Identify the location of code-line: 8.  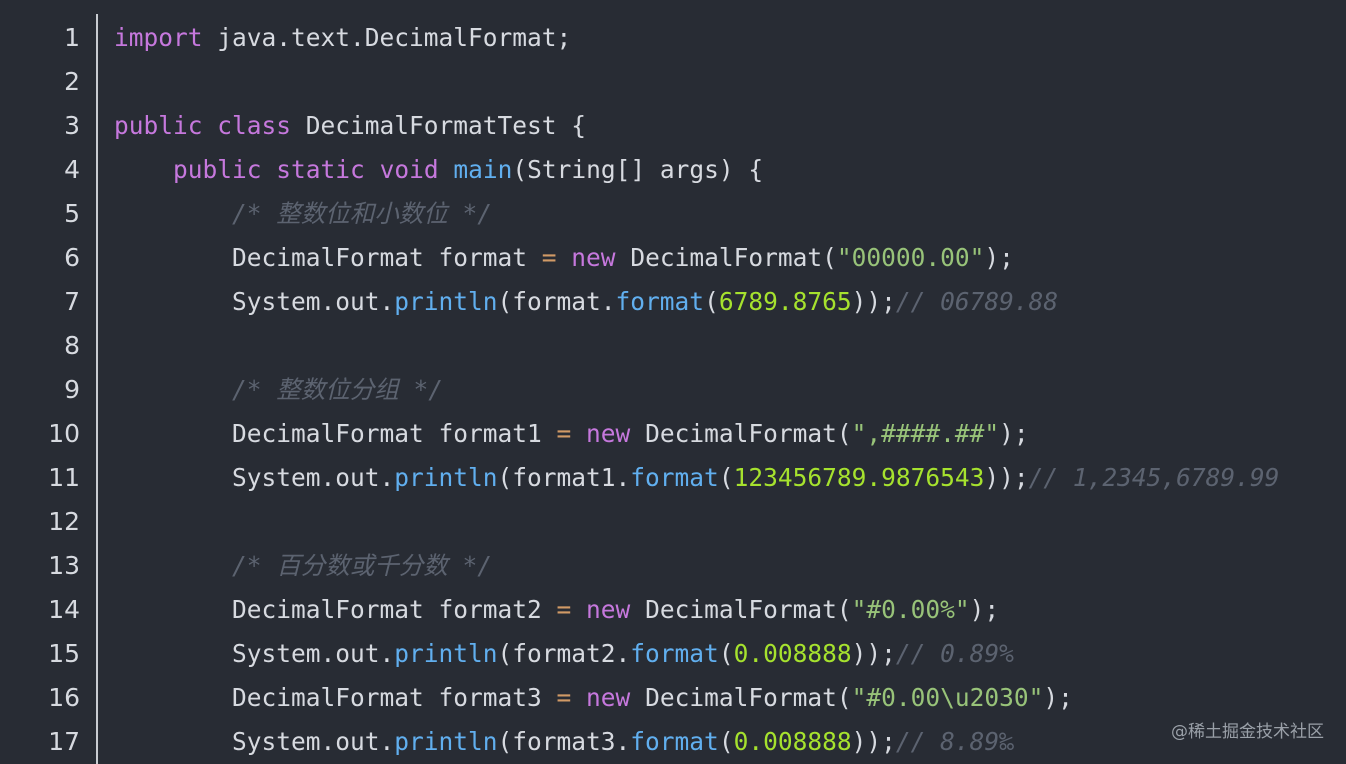
(673, 346).